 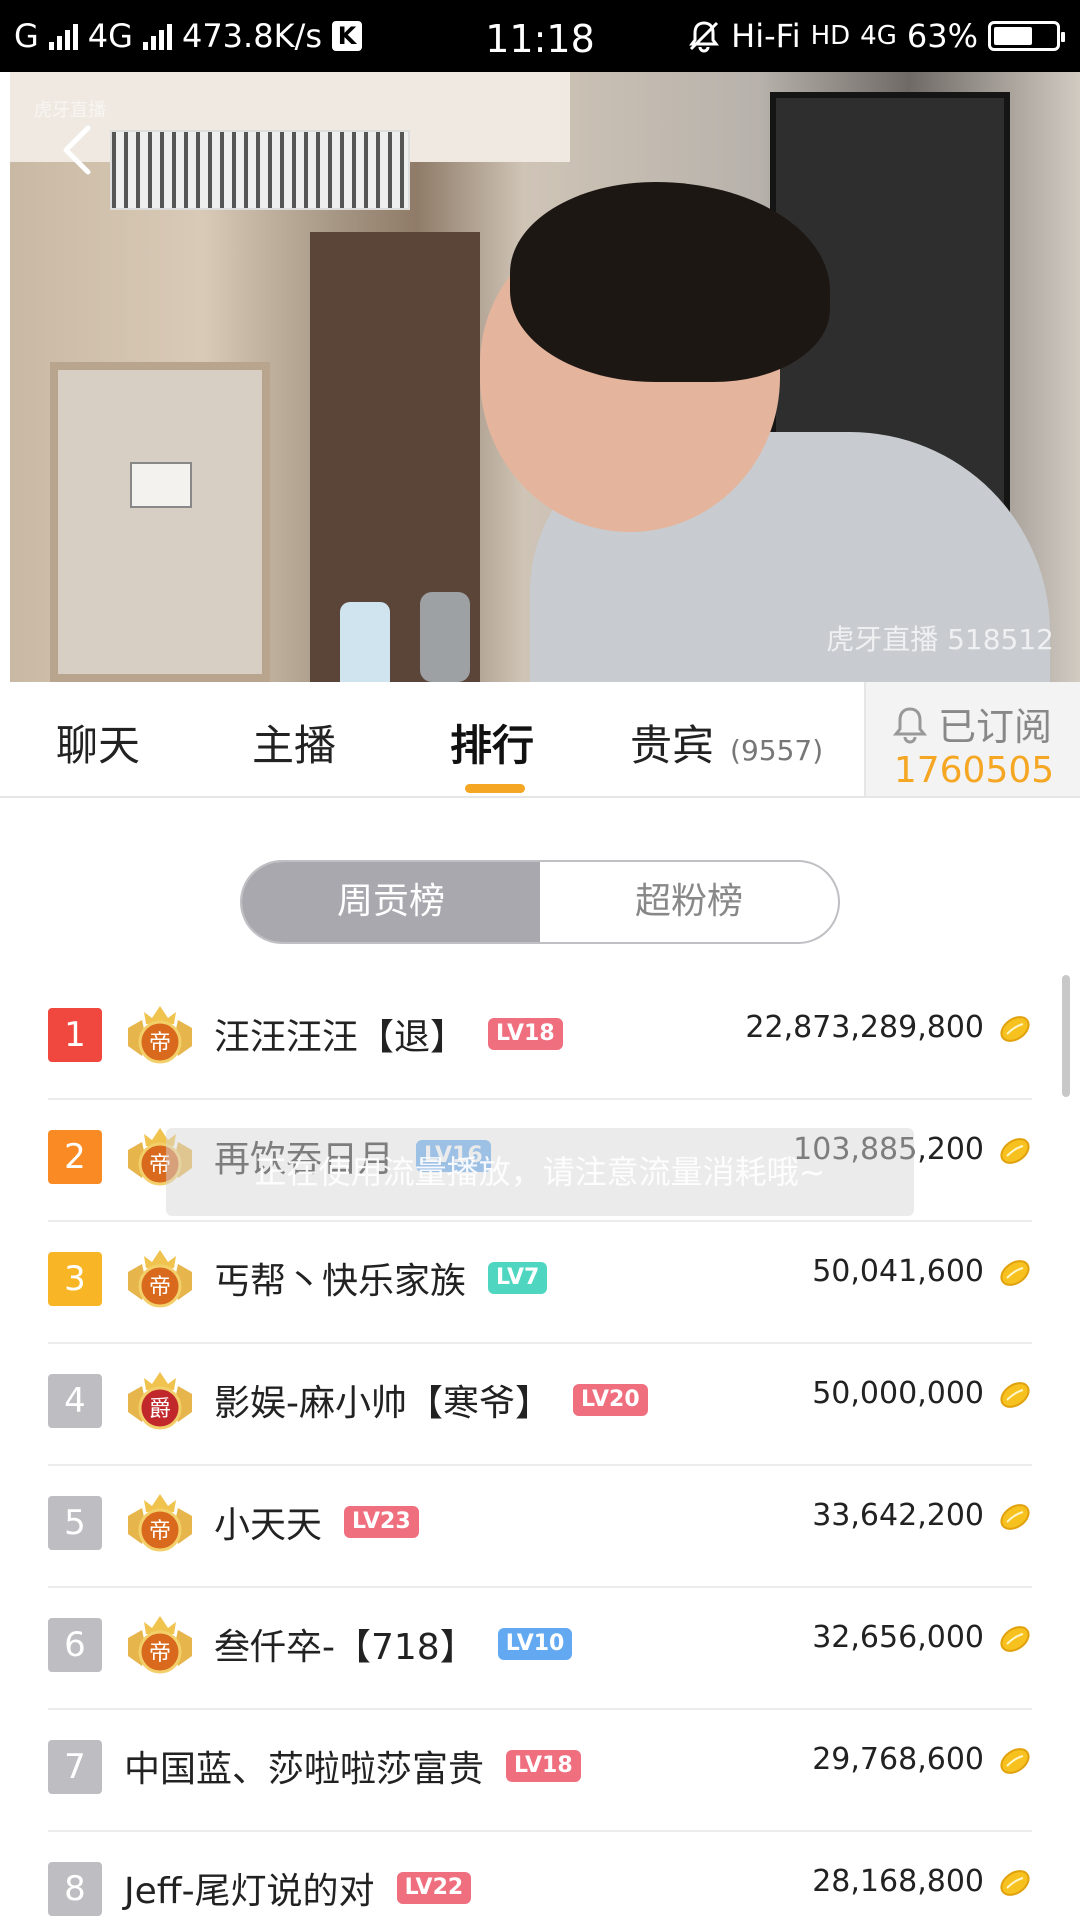 I want to click on tab-vip: 贵宾 (9557), so click(x=726, y=742).